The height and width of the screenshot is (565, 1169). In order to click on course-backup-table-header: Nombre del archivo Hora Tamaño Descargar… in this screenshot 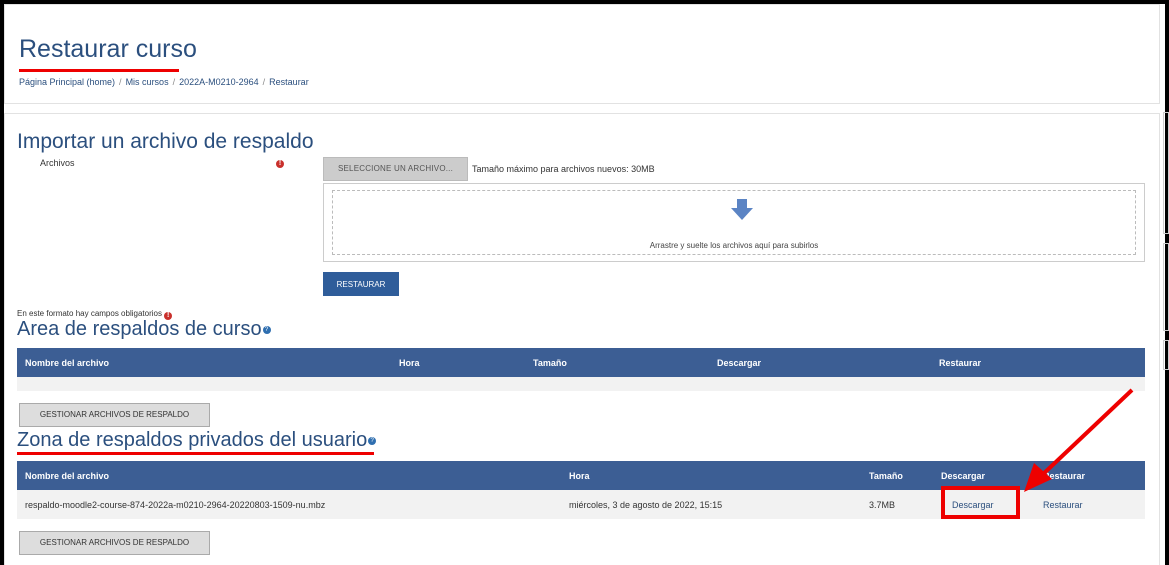, I will do `click(581, 362)`.